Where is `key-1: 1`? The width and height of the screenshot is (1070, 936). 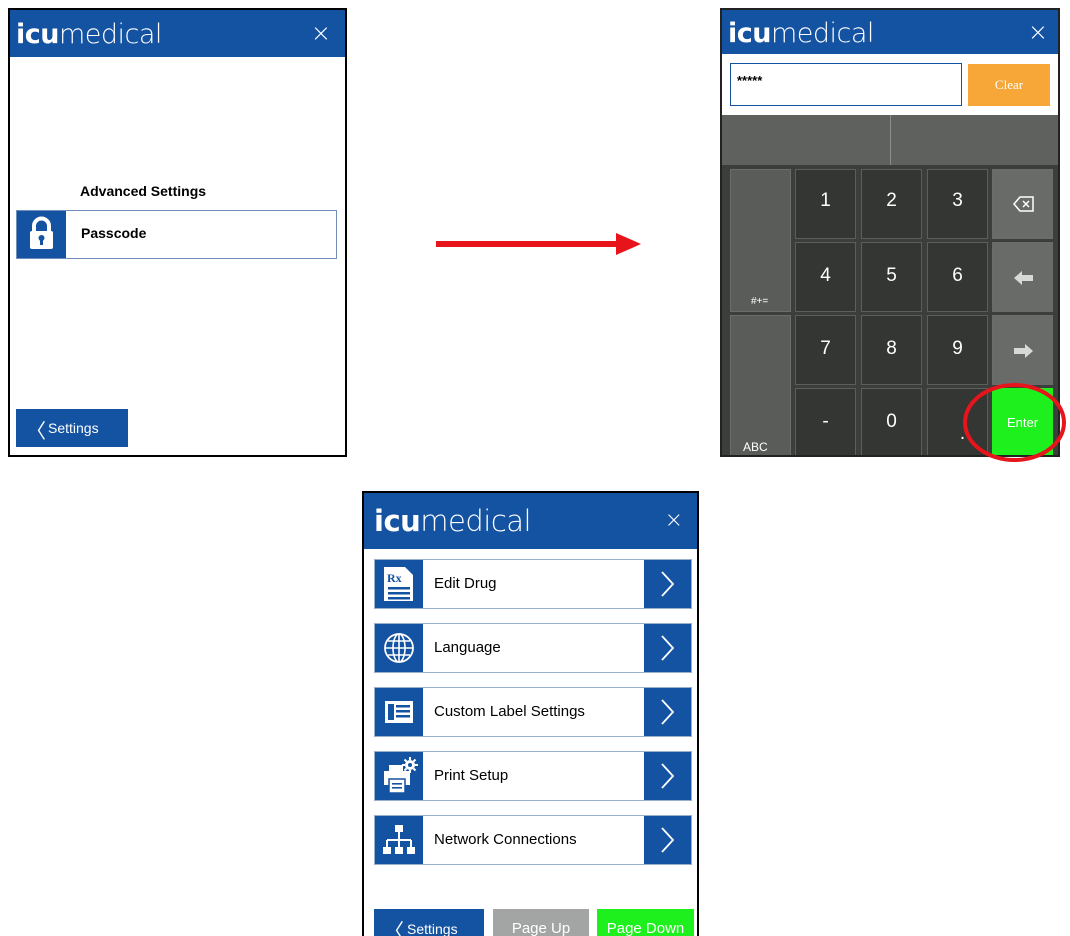
key-1: 1 is located at coordinates (825, 204).